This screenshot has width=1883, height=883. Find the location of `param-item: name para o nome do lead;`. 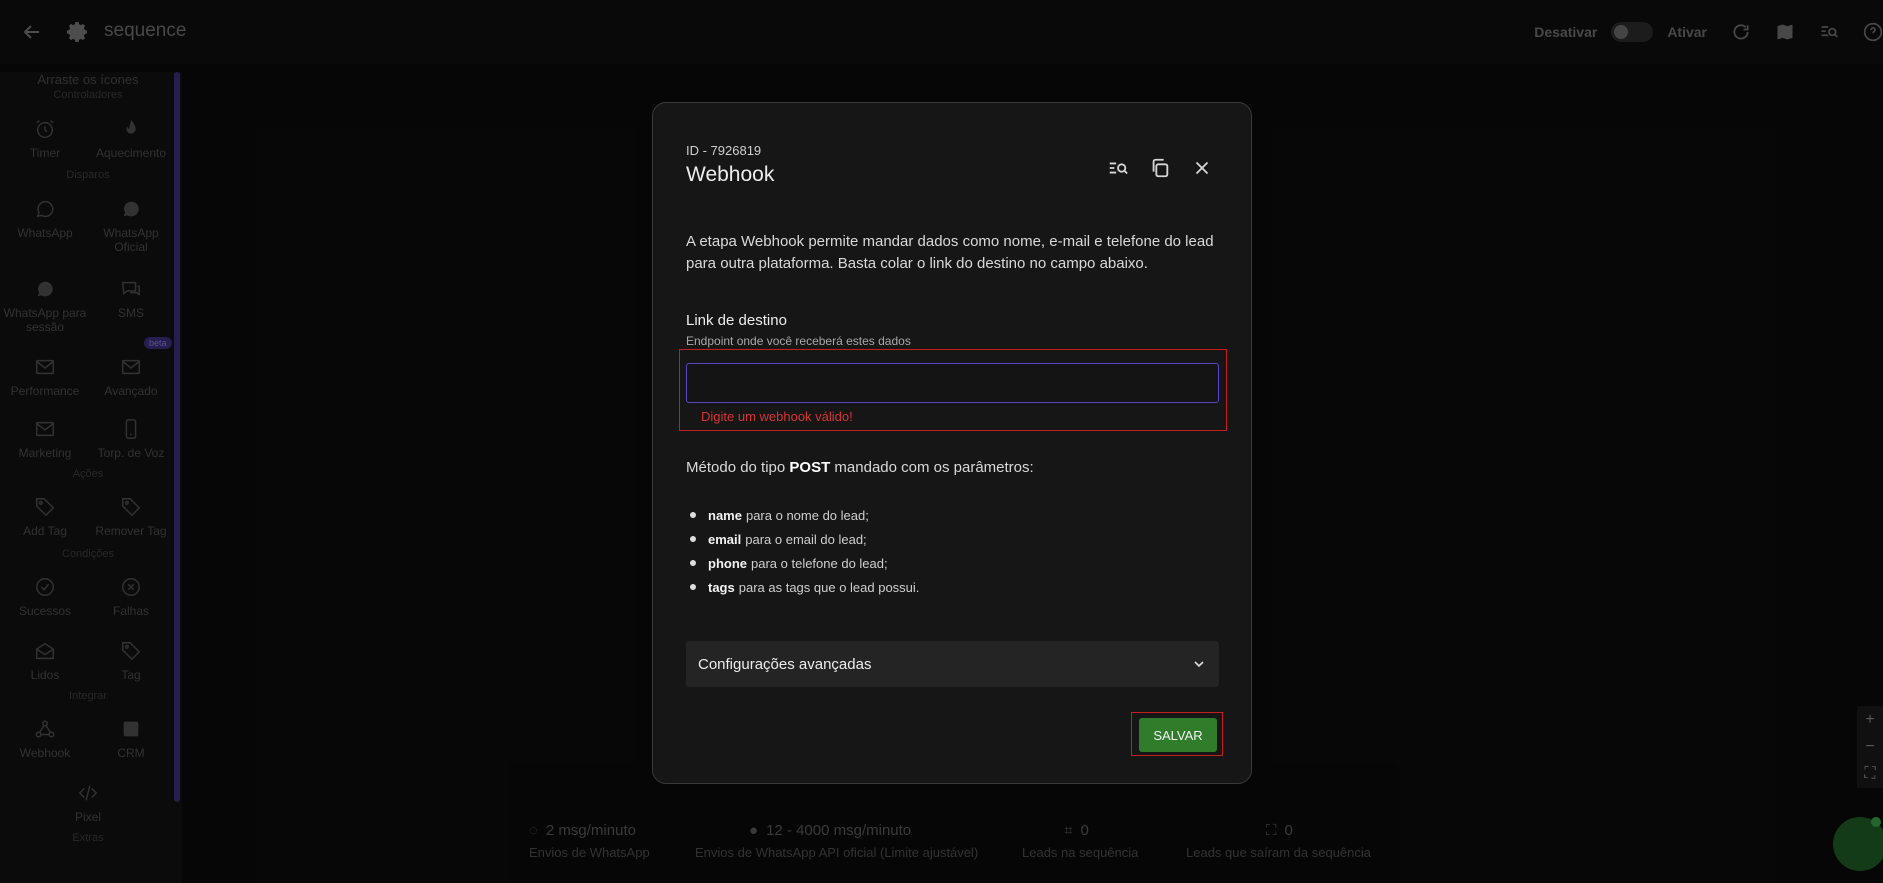

param-item: name para o nome do lead; is located at coordinates (802, 515).